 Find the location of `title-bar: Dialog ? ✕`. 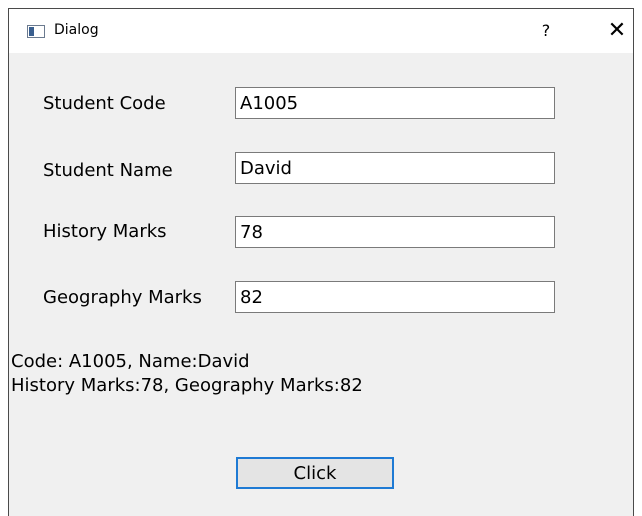

title-bar: Dialog ? ✕ is located at coordinates (321, 31).